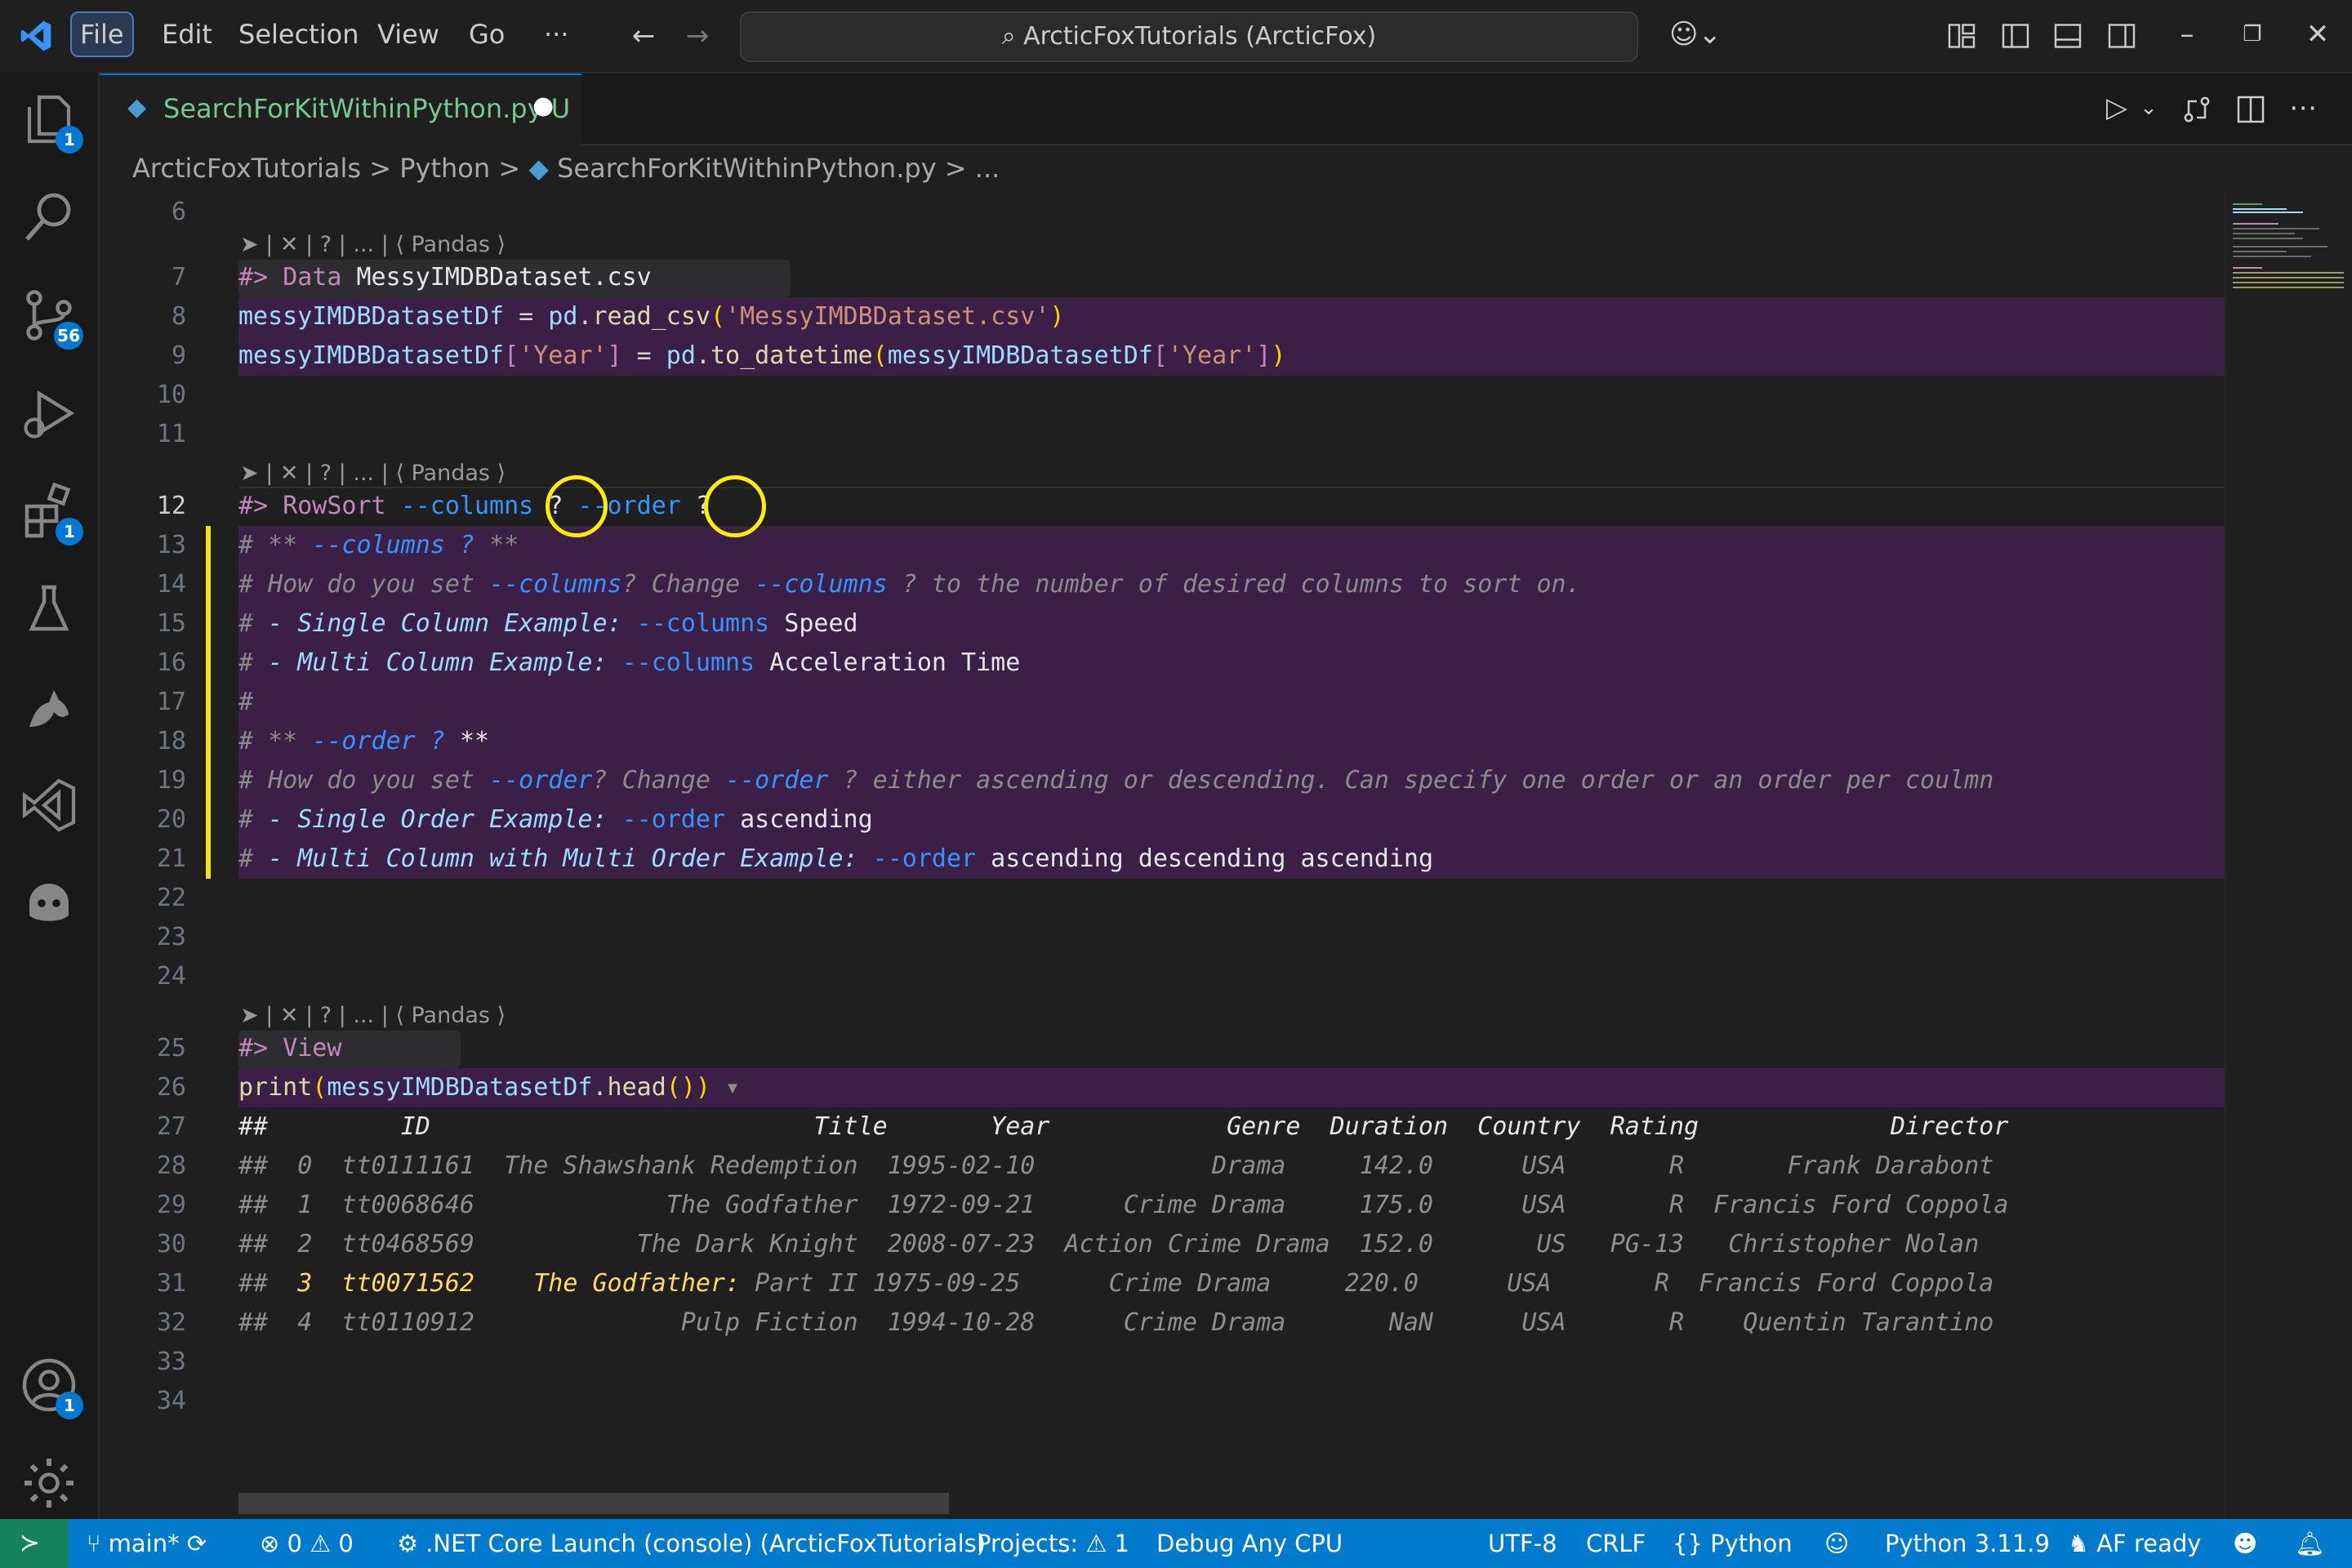 The image size is (2352, 1568). Describe the element at coordinates (49, 413) in the screenshot. I see `run-debug-icon` at that location.